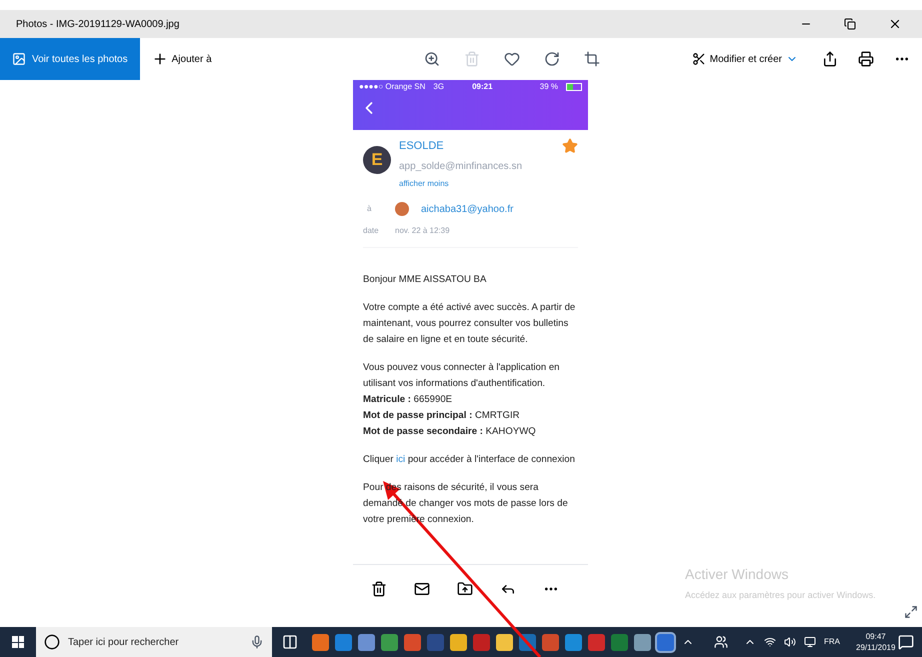 The width and height of the screenshot is (922, 657). Describe the element at coordinates (552, 59) in the screenshot. I see `rotate-icon` at that location.